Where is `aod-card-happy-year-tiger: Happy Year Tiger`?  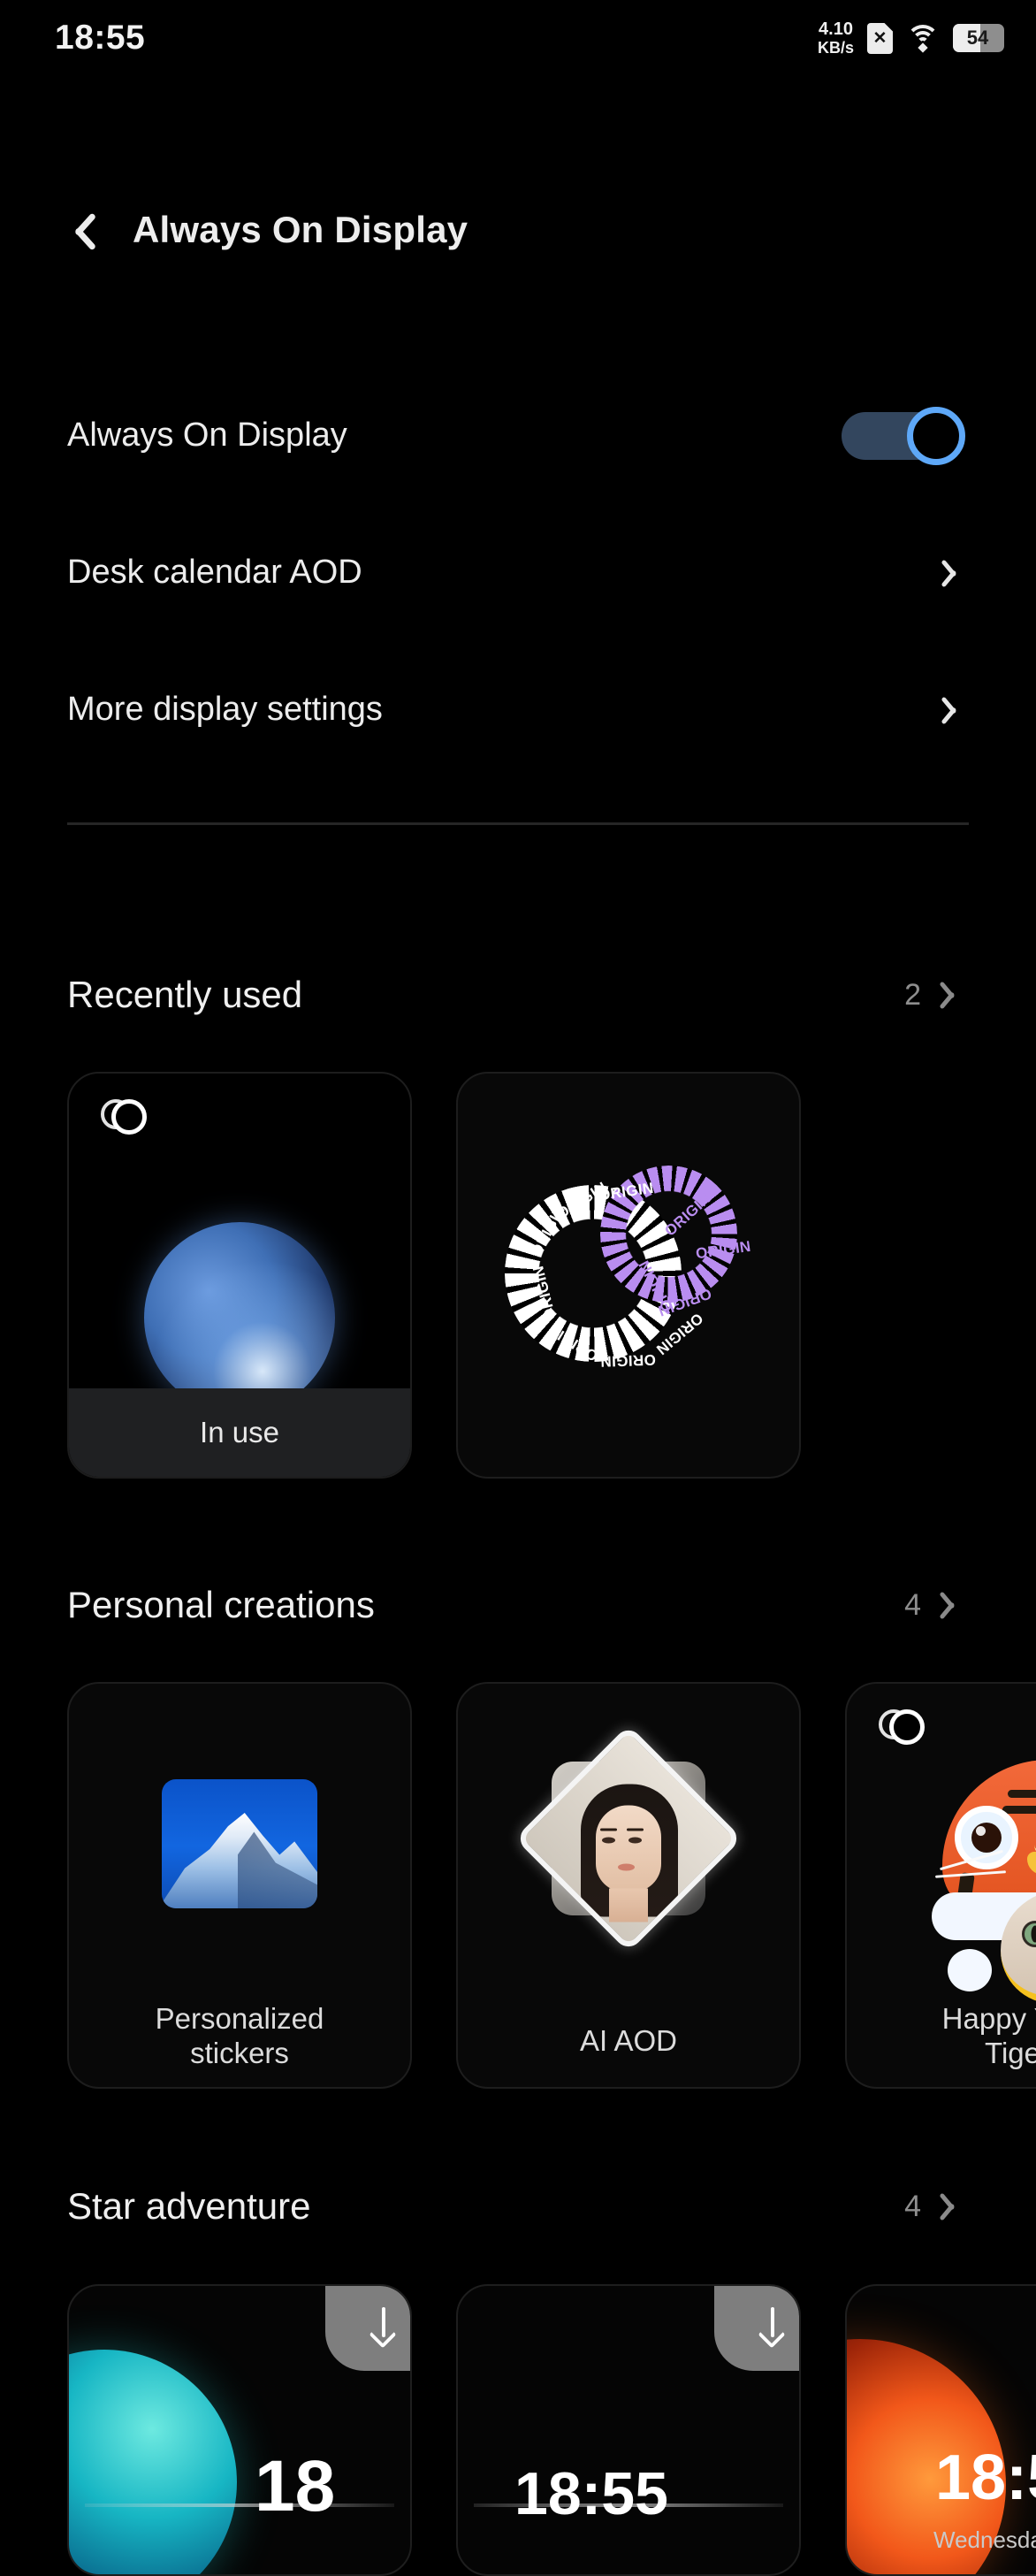 aod-card-happy-year-tiger: Happy Year Tiger is located at coordinates (940, 1886).